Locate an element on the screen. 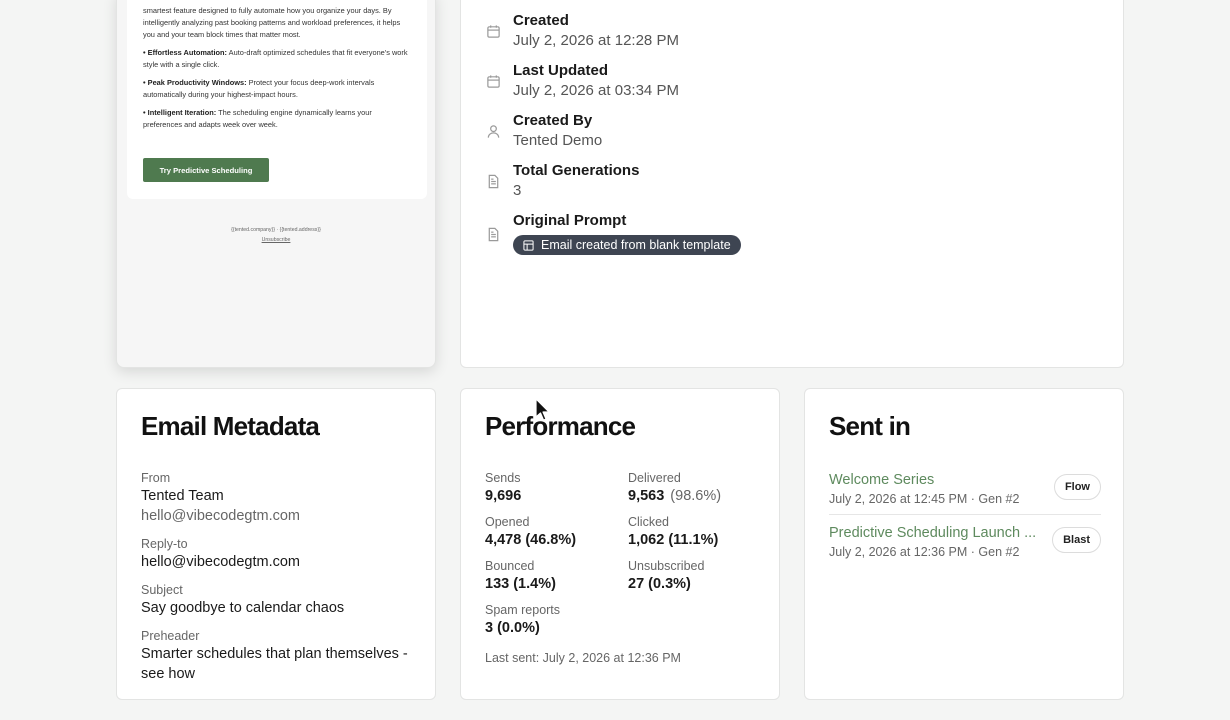  meta-from-email: hello@vibecodegtm.com is located at coordinates (220, 516).